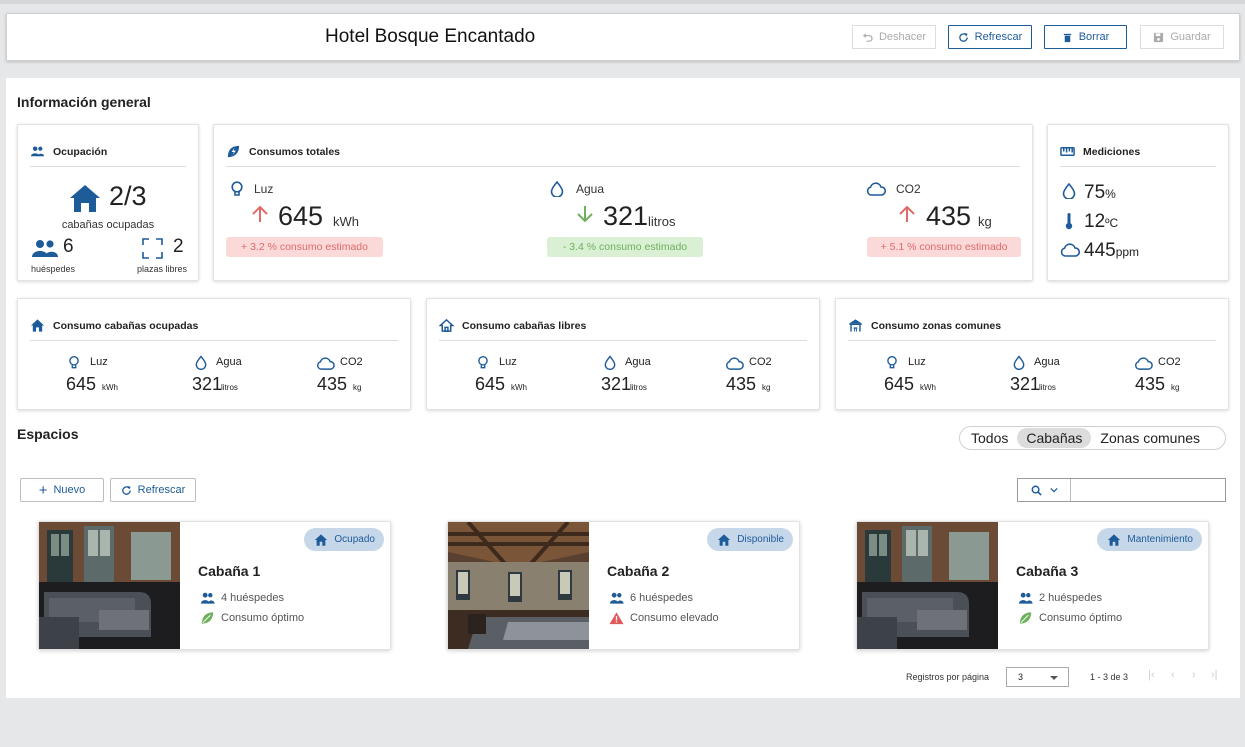 Image resolution: width=1245 pixels, height=747 pixels. What do you see at coordinates (1173, 675) in the screenshot?
I see `prev-page-icon: ‹` at bounding box center [1173, 675].